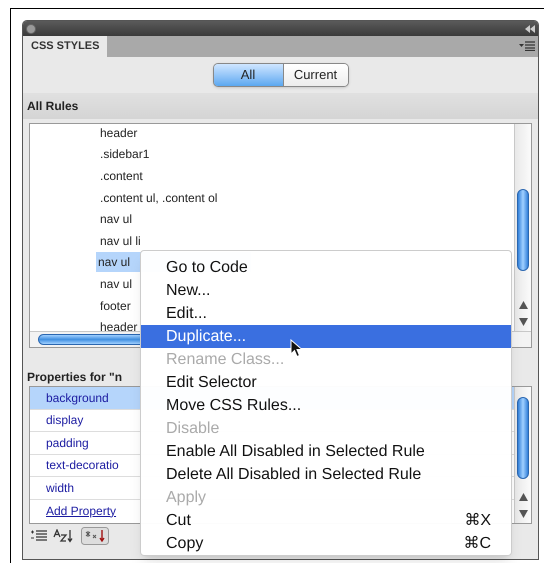 Image resolution: width=544 pixels, height=563 pixels. Describe the element at coordinates (39, 536) in the screenshot. I see `category-view-icon` at that location.